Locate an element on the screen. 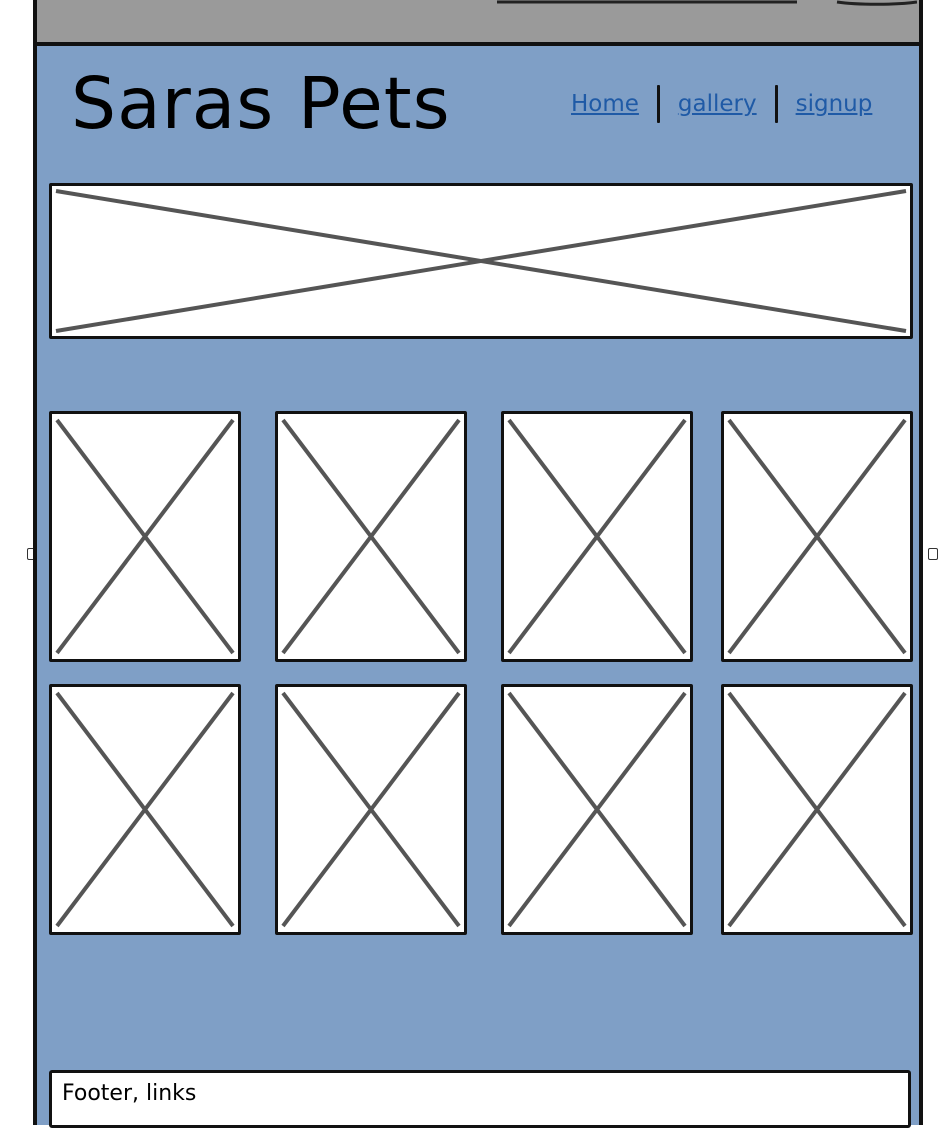  resize-handle-right is located at coordinates (933, 554).